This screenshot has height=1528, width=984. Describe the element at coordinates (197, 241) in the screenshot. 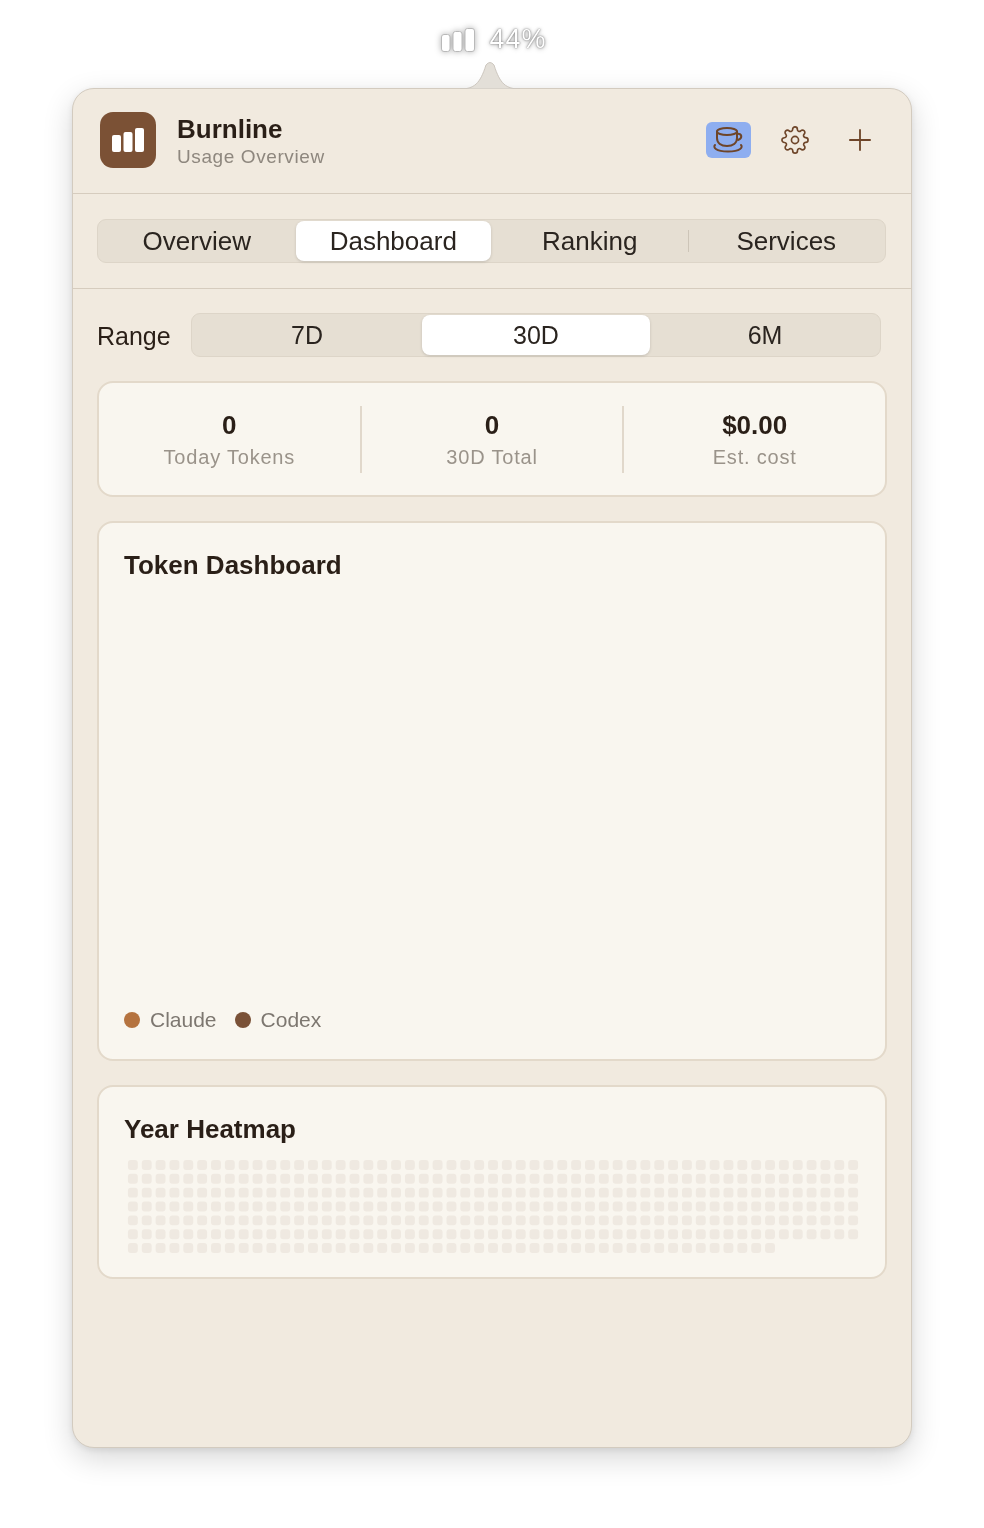

I see `tab: Overview` at that location.